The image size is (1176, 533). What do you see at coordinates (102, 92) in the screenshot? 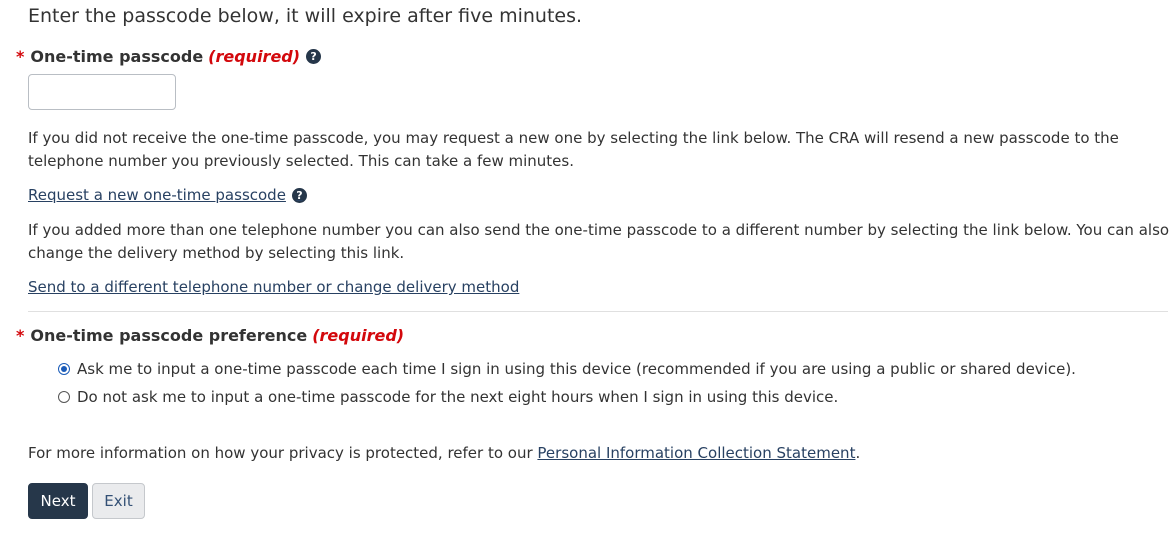
I see `passcode-input` at bounding box center [102, 92].